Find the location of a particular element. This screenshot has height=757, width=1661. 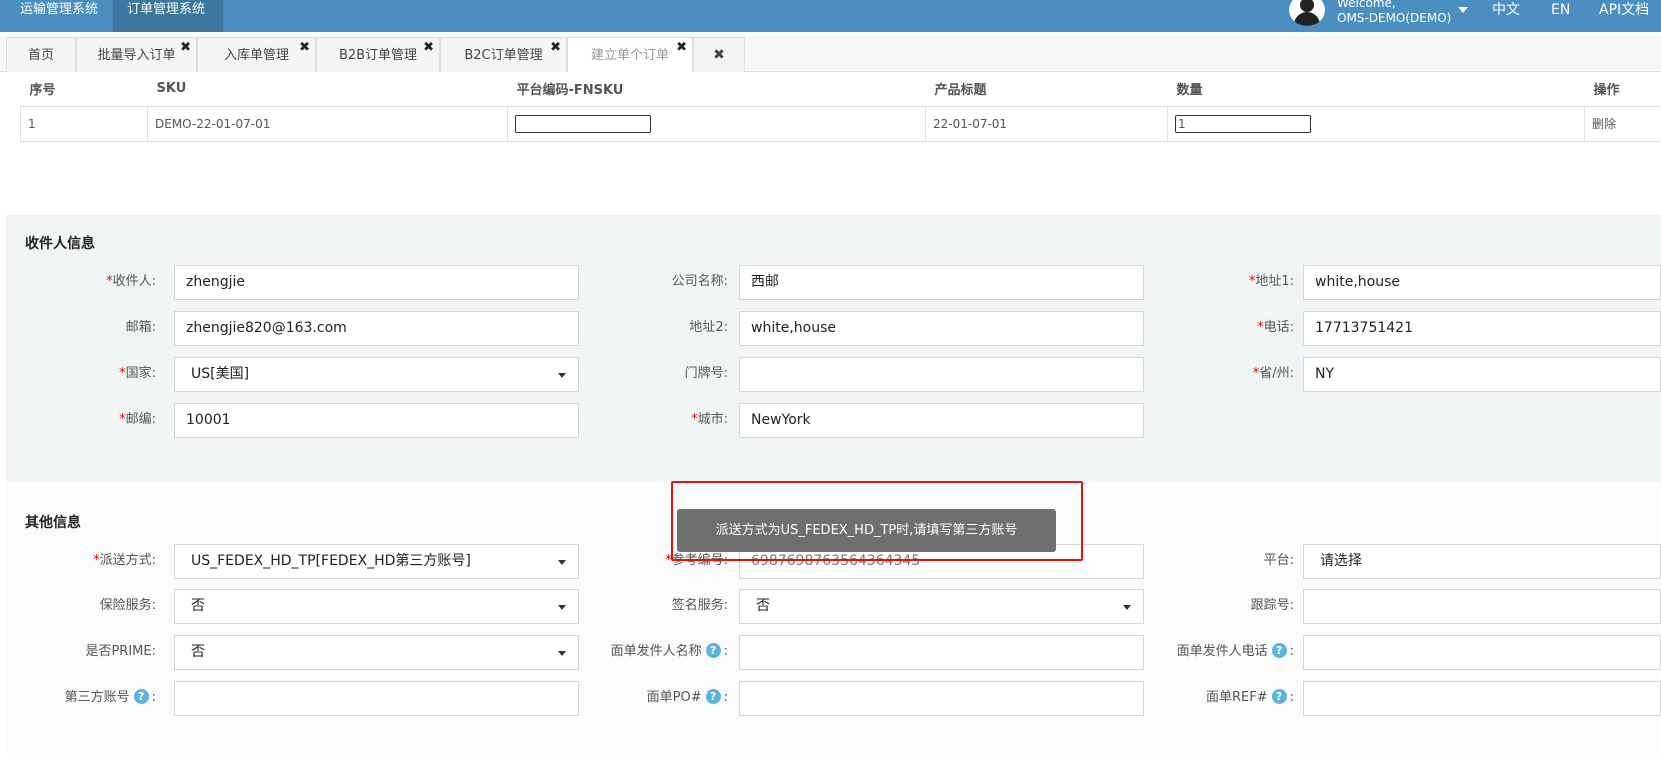

tab-label: 批量导入订单 is located at coordinates (136, 55).